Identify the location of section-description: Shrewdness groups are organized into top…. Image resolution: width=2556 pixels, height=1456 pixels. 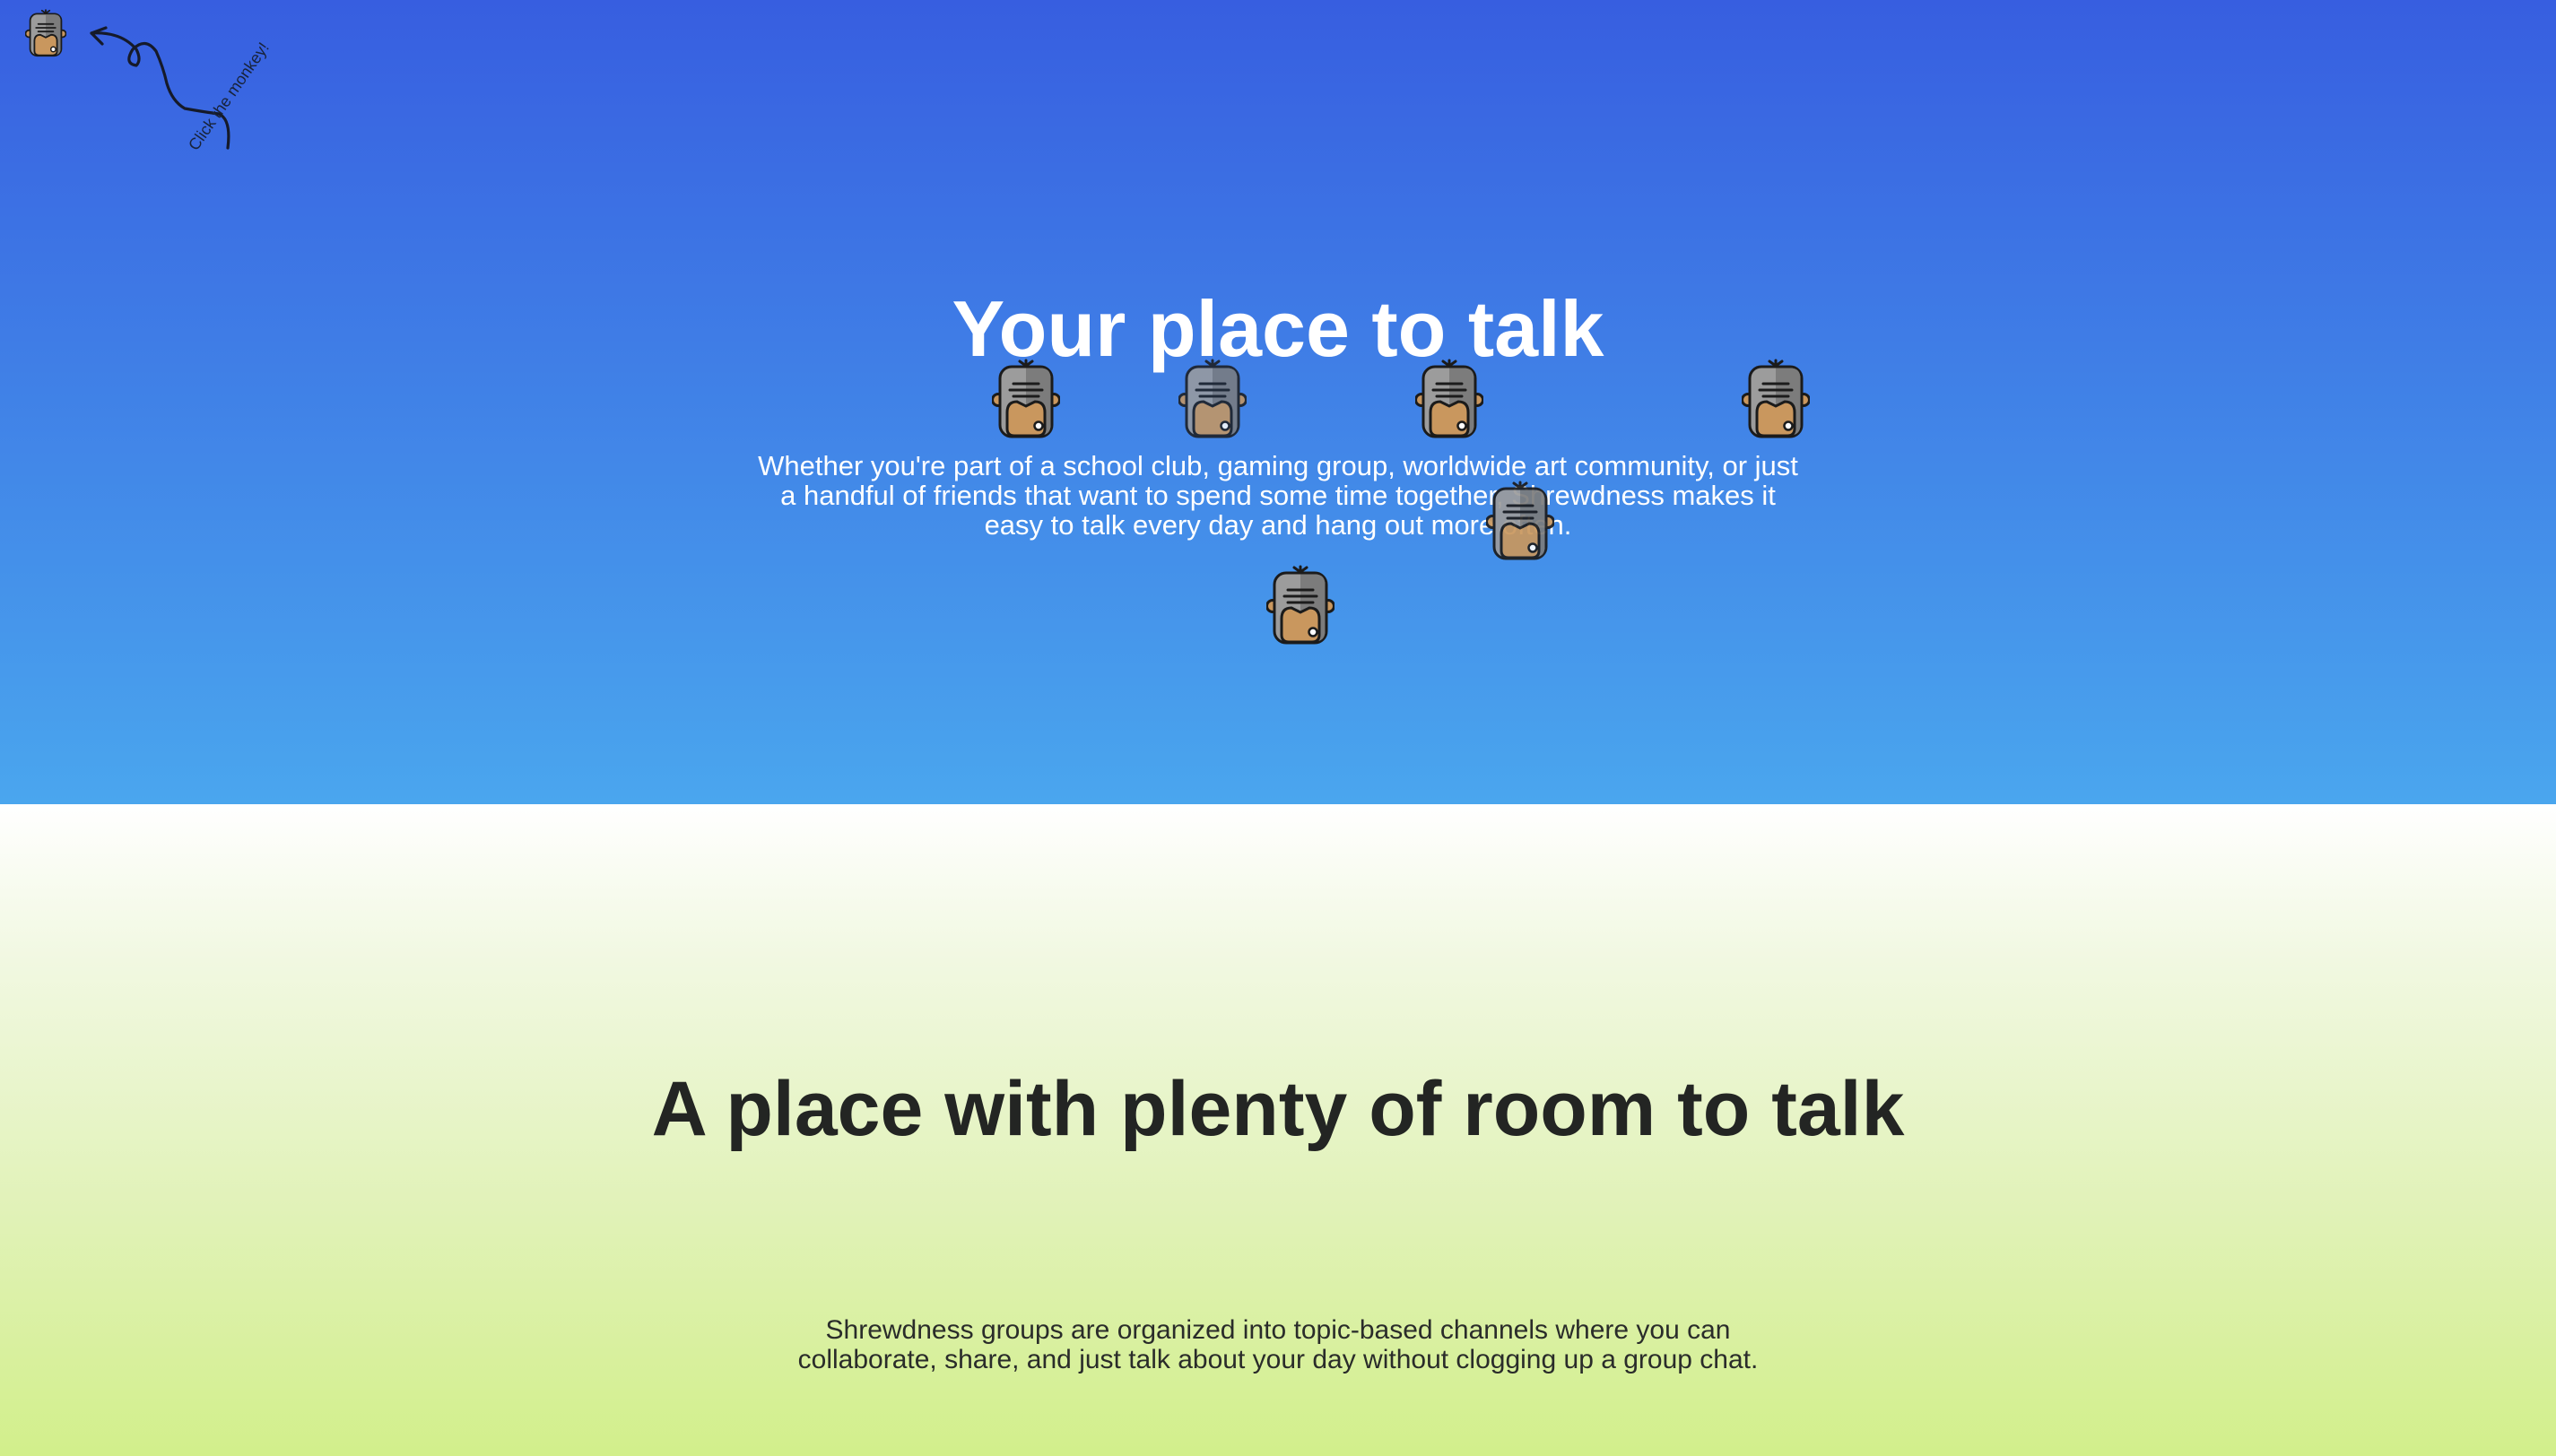
(1278, 1344).